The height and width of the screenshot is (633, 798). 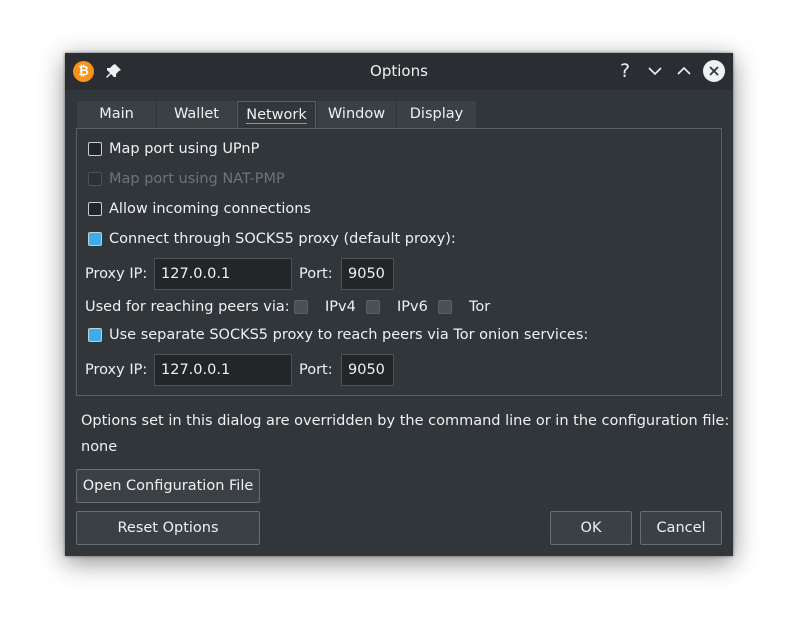 What do you see at coordinates (95, 209) in the screenshot?
I see `incoming-checkbox` at bounding box center [95, 209].